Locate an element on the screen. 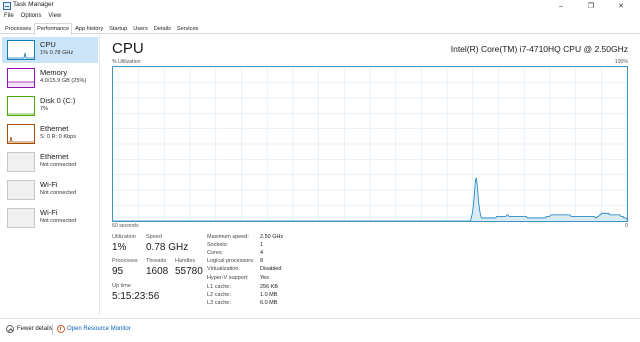 This screenshot has height=342, width=640. ethernet-2-thumbnail is located at coordinates (21, 162).